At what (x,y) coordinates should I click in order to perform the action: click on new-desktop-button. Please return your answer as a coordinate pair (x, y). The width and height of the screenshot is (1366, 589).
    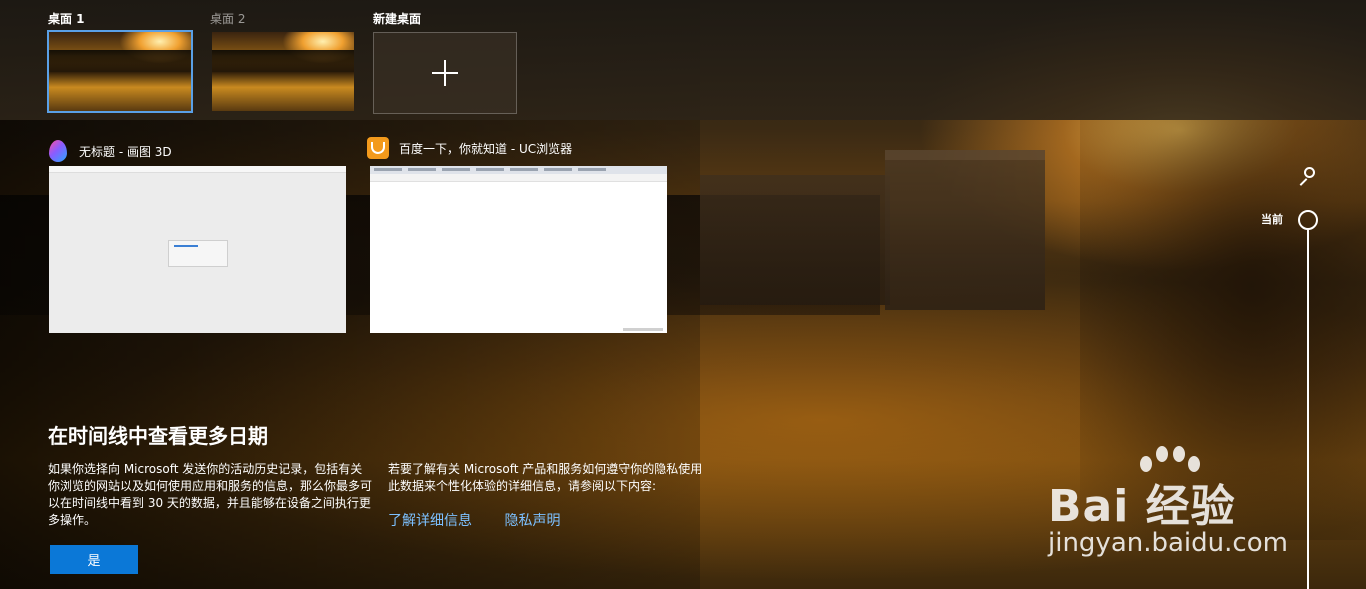
    Looking at the image, I should click on (445, 73).